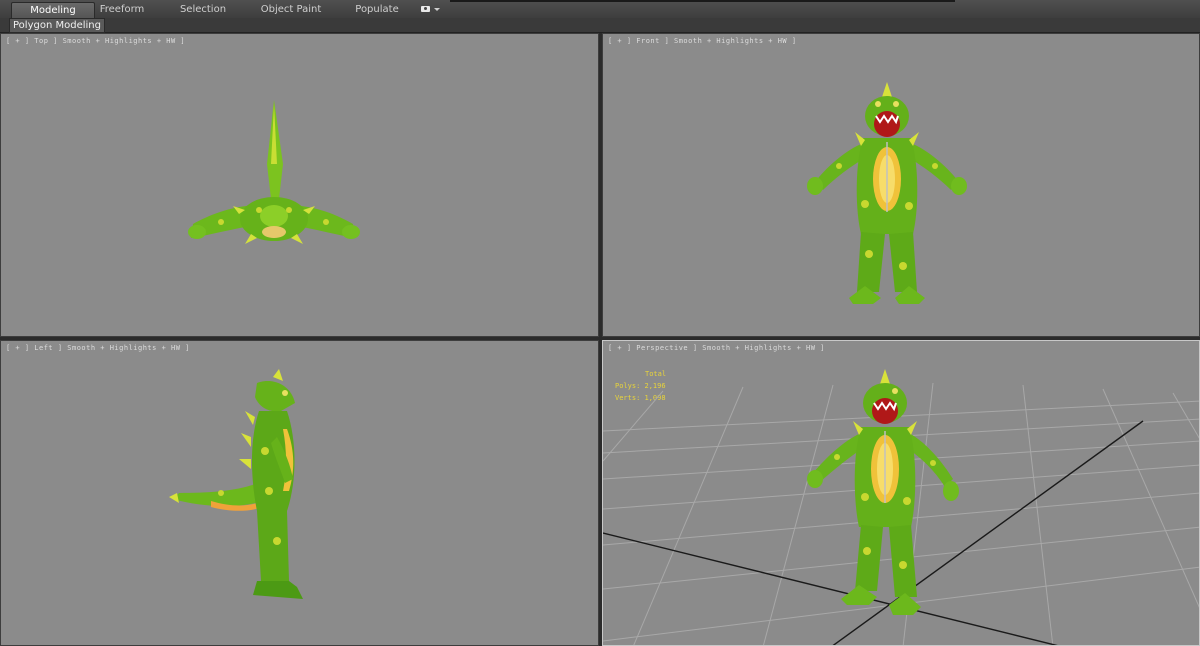 The image size is (1200, 646). Describe the element at coordinates (236, 484) in the screenshot. I see `character-left-view` at that location.